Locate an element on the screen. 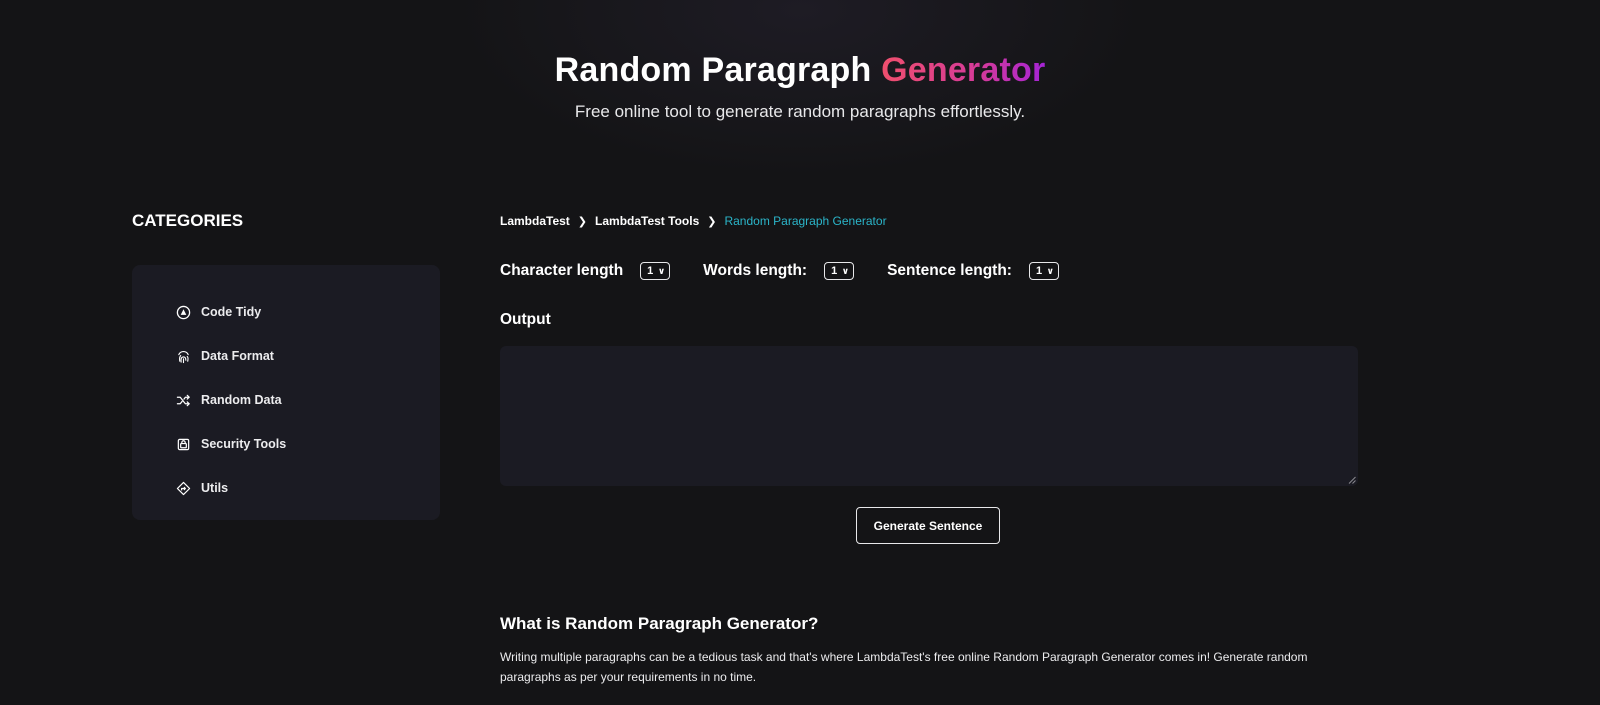 Image resolution: width=1600 pixels, height=705 pixels. page-title: Random Paragraph Generator is located at coordinates (800, 70).